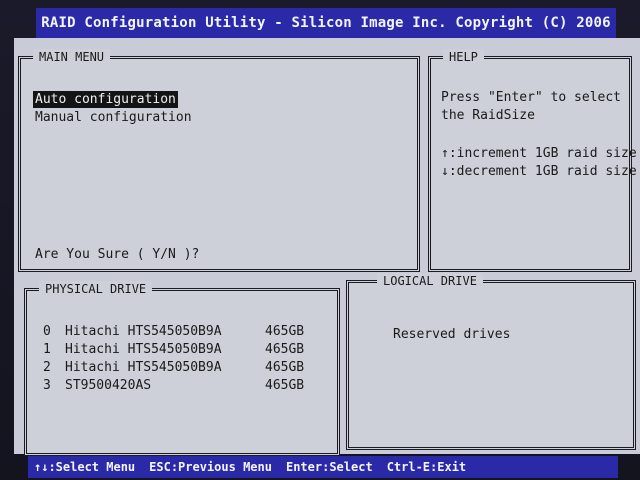 The width and height of the screenshot is (640, 480). I want to click on status-enter-select: Enter:Select, so click(329, 467).